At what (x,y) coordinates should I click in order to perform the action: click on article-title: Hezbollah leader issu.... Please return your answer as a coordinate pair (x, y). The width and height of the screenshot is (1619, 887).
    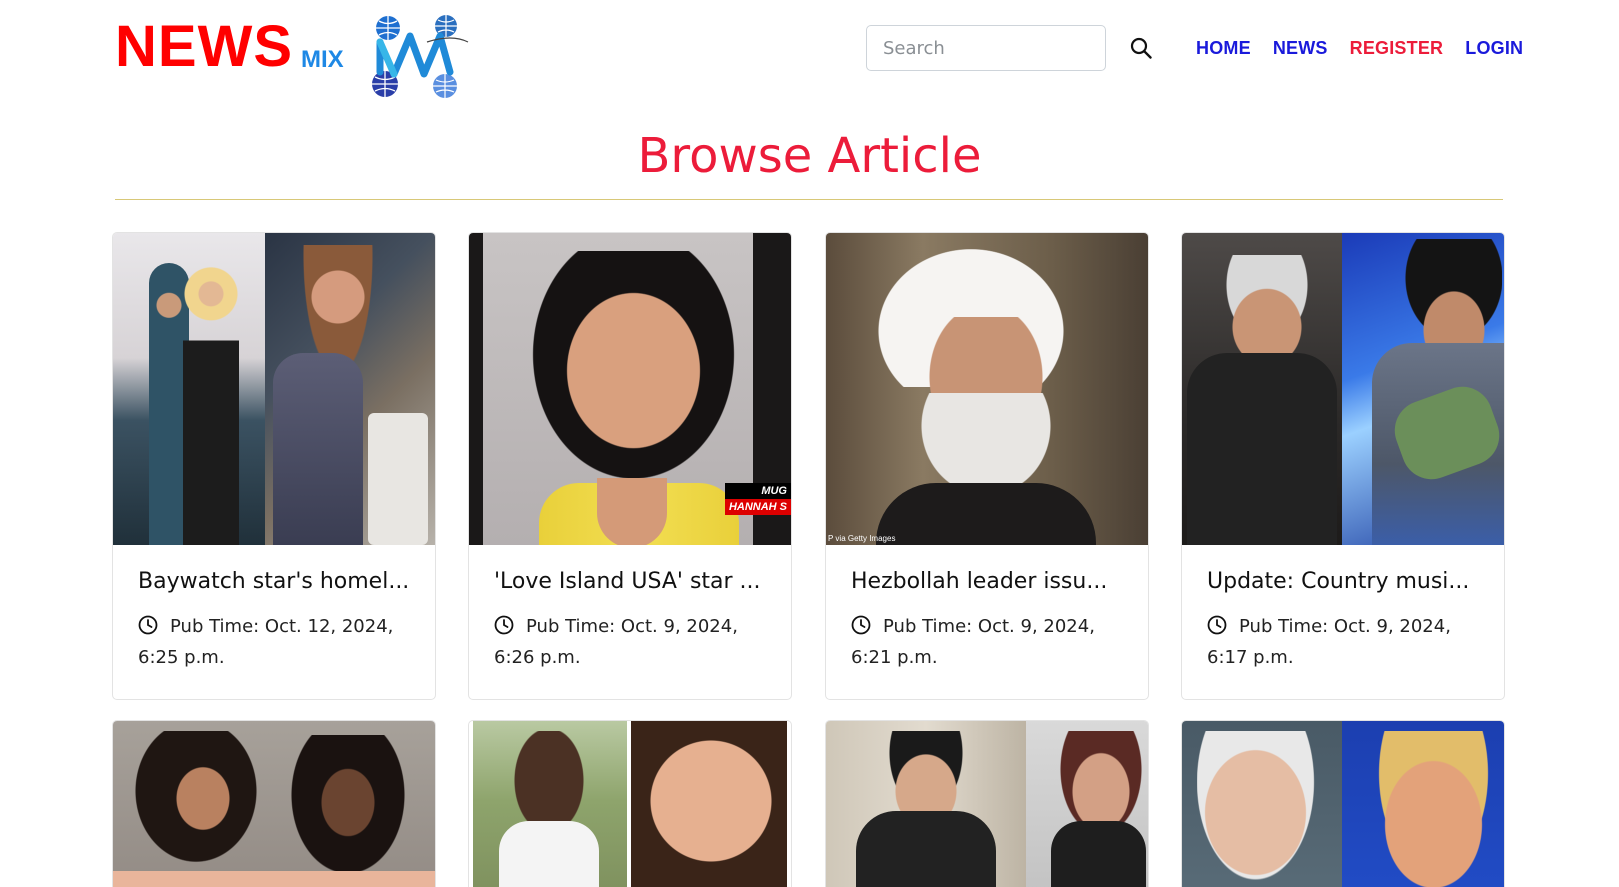
    Looking at the image, I should click on (987, 582).